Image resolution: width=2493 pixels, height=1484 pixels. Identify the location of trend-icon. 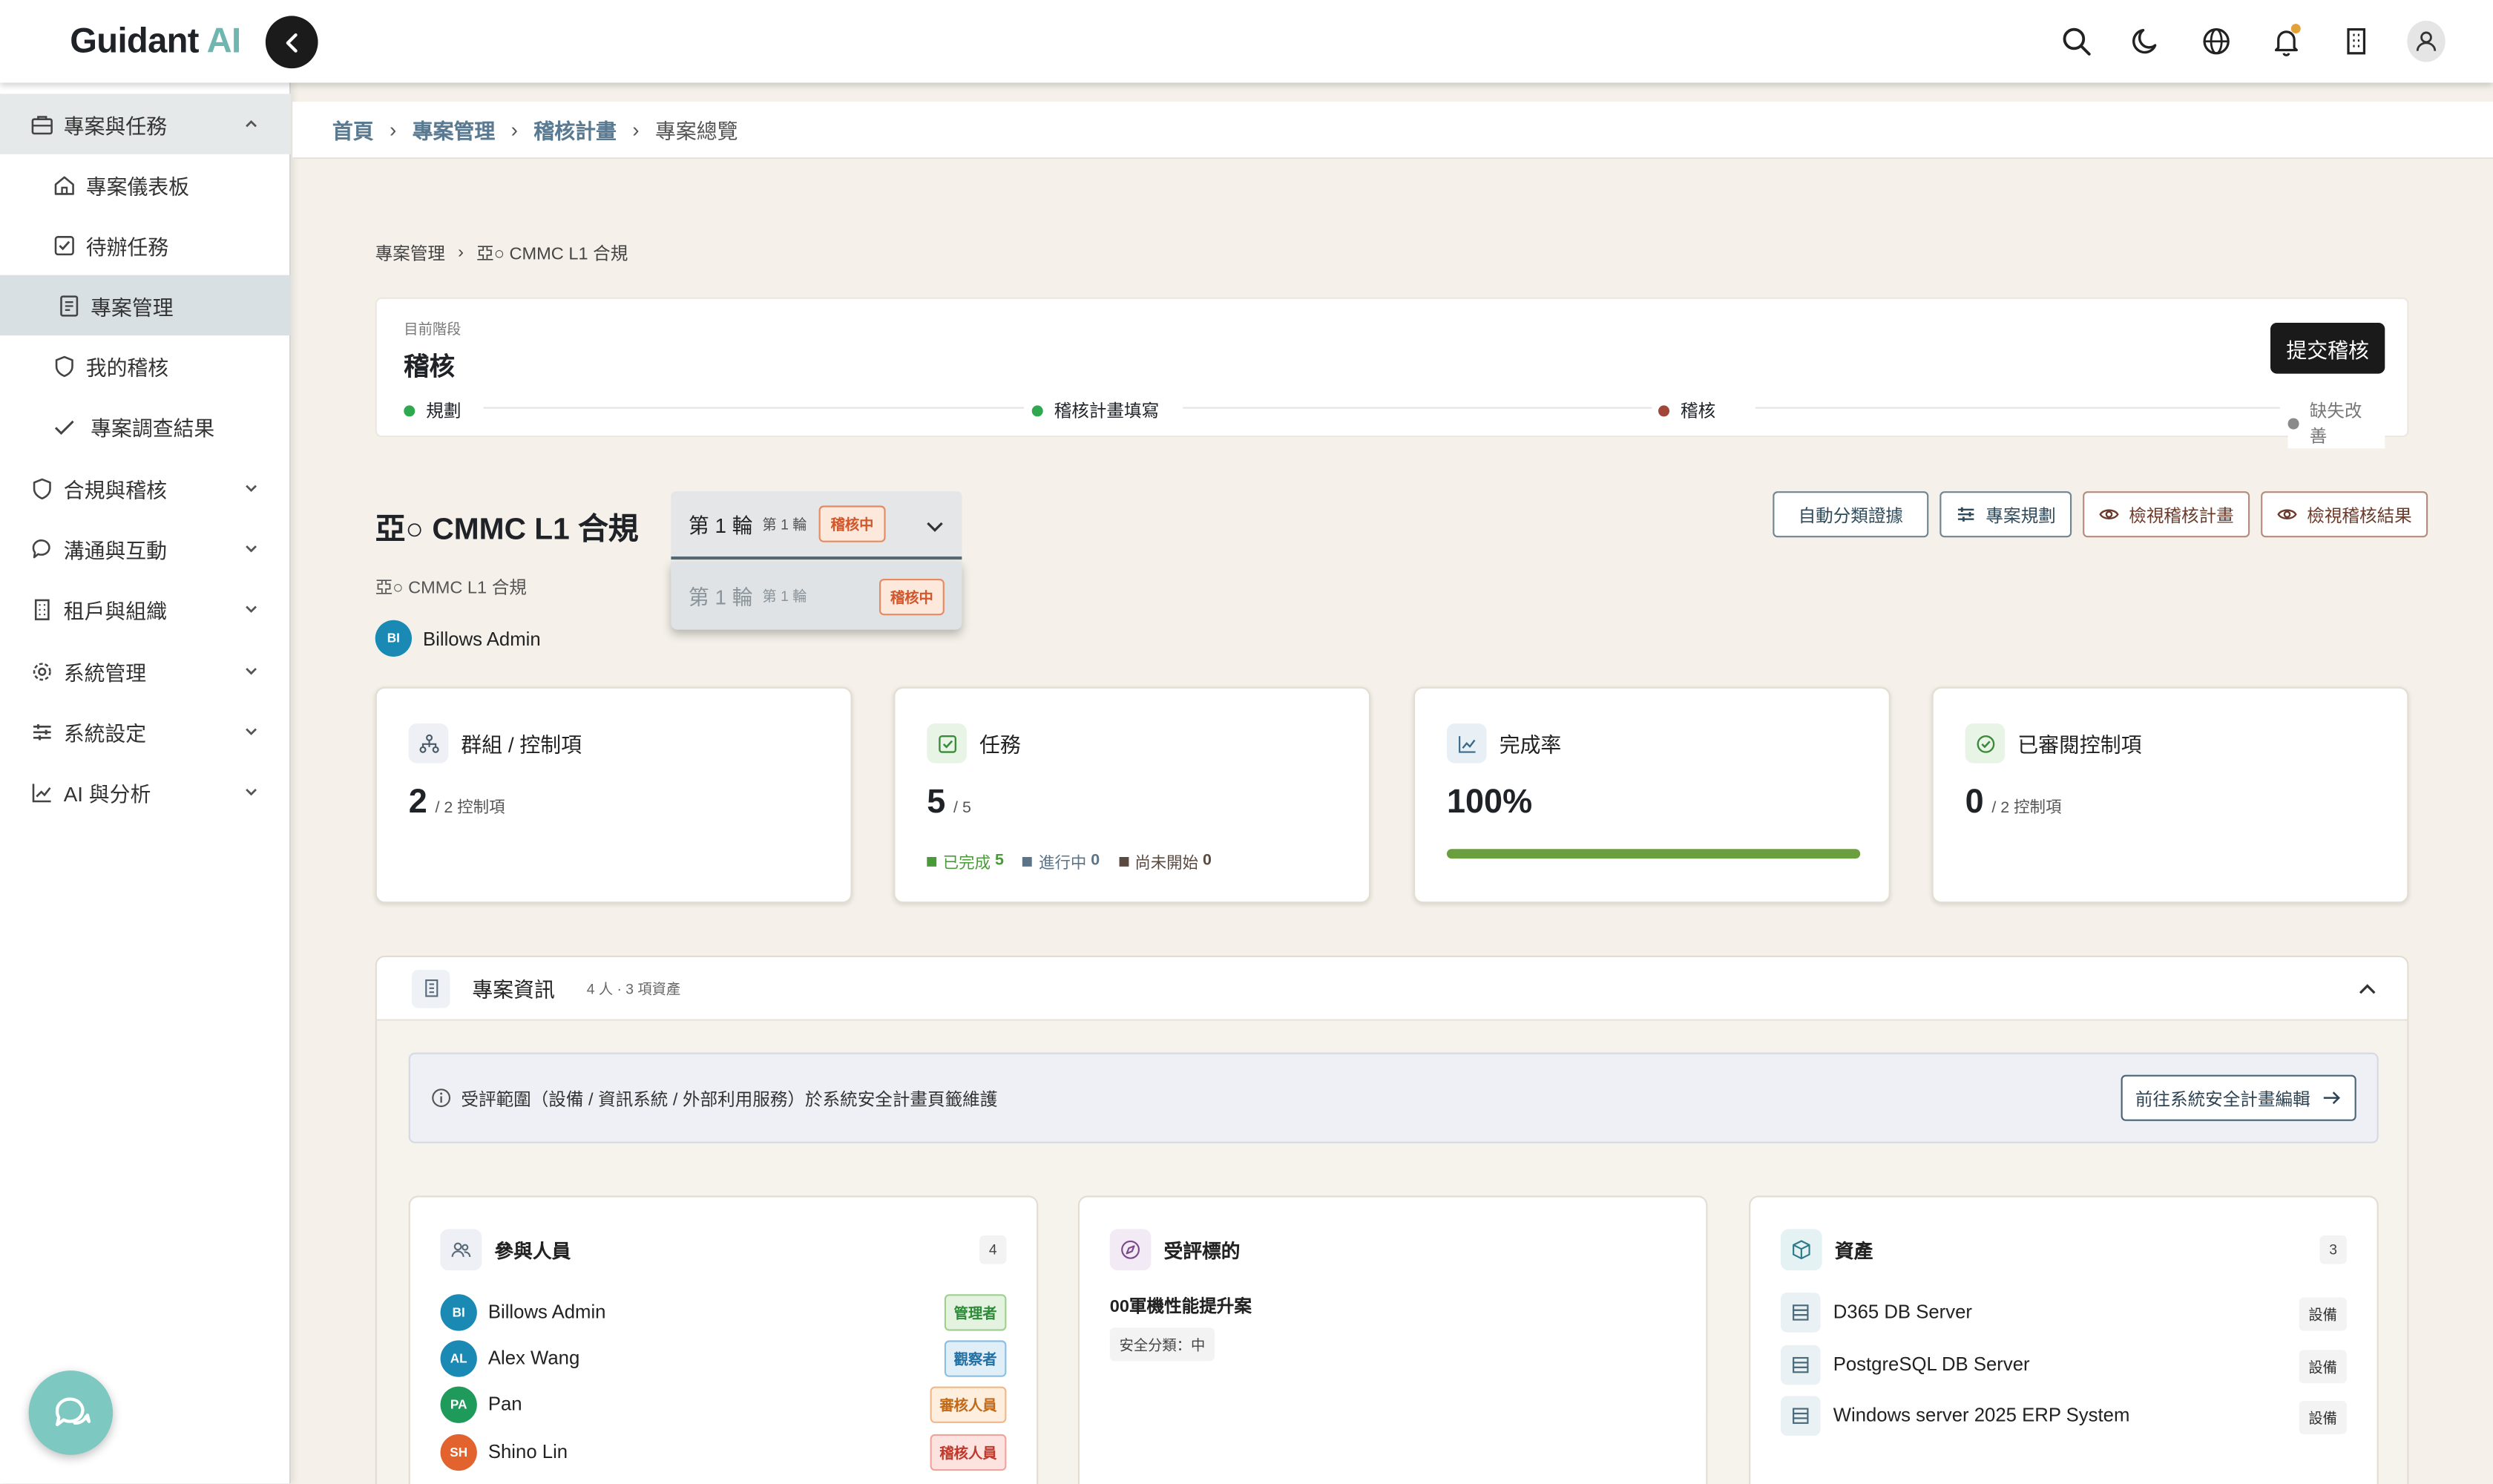
(1466, 743).